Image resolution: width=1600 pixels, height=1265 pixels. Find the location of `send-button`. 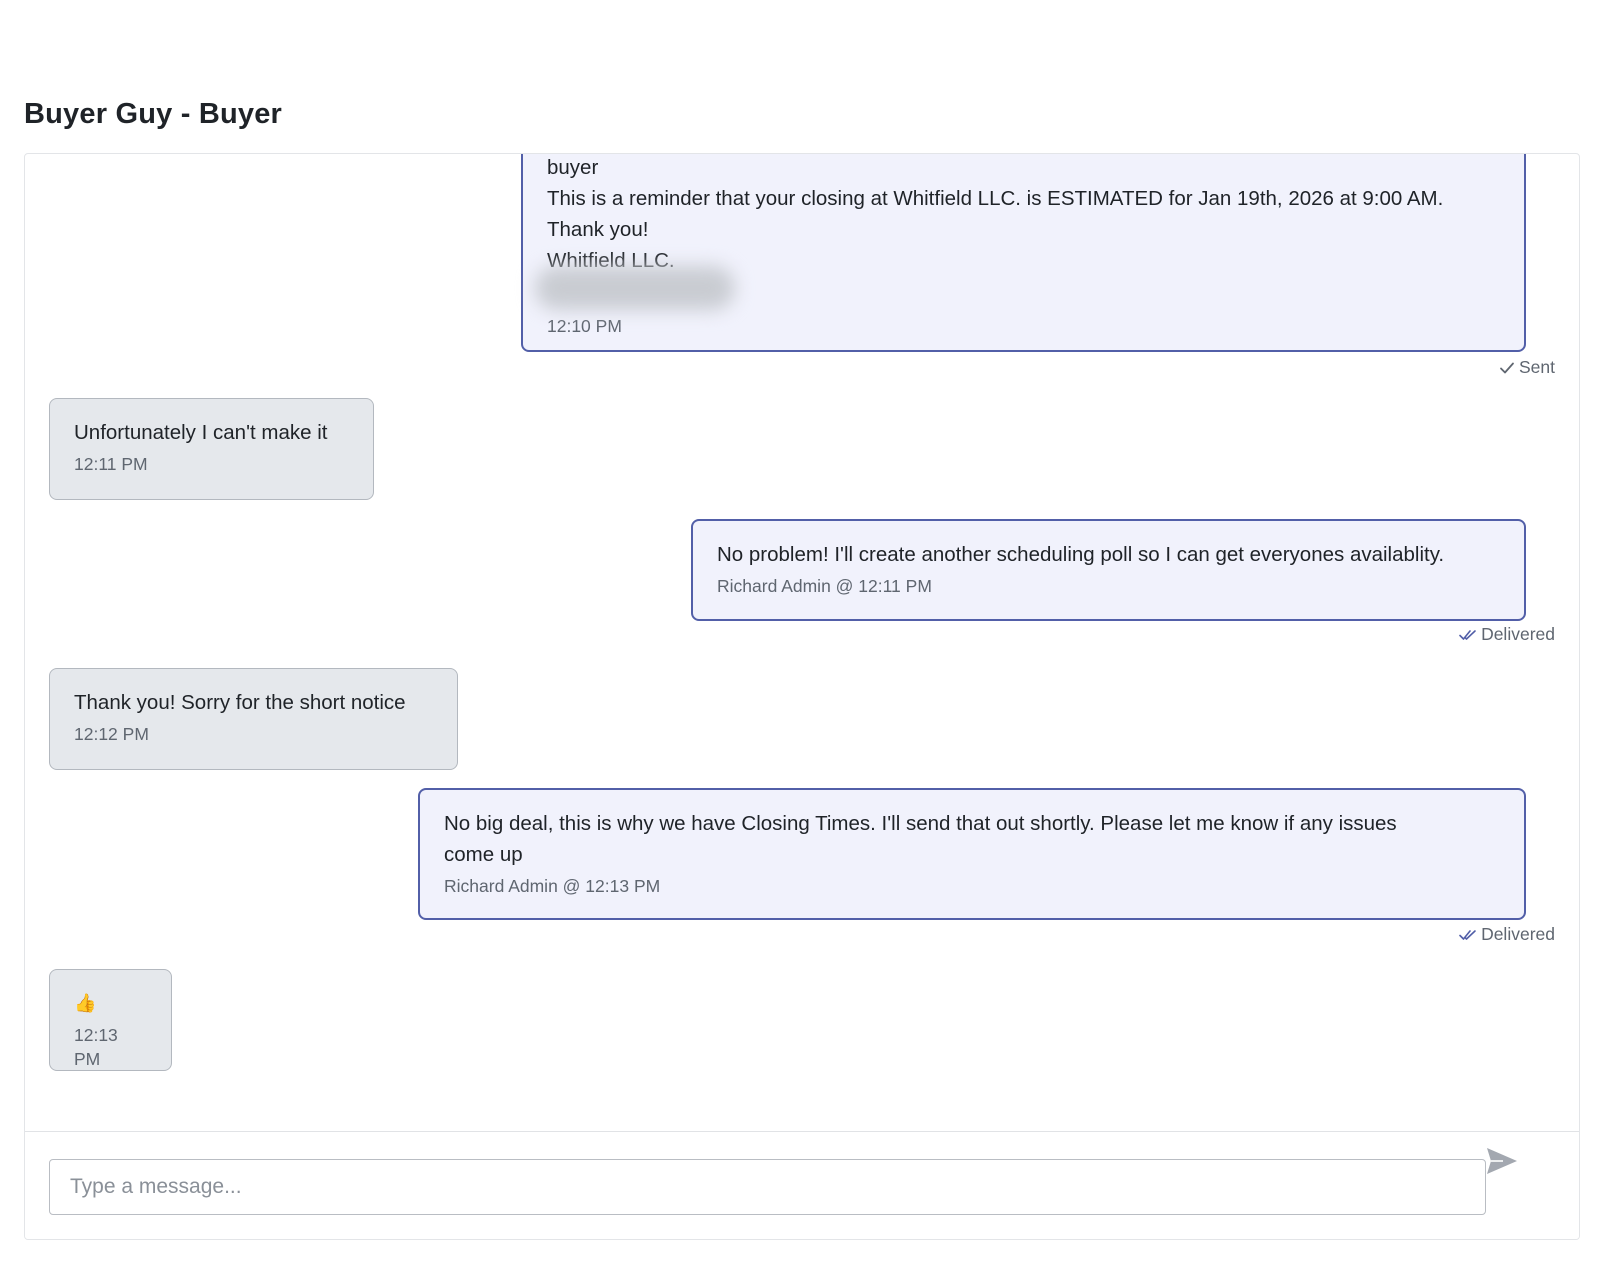

send-button is located at coordinates (1502, 1162).